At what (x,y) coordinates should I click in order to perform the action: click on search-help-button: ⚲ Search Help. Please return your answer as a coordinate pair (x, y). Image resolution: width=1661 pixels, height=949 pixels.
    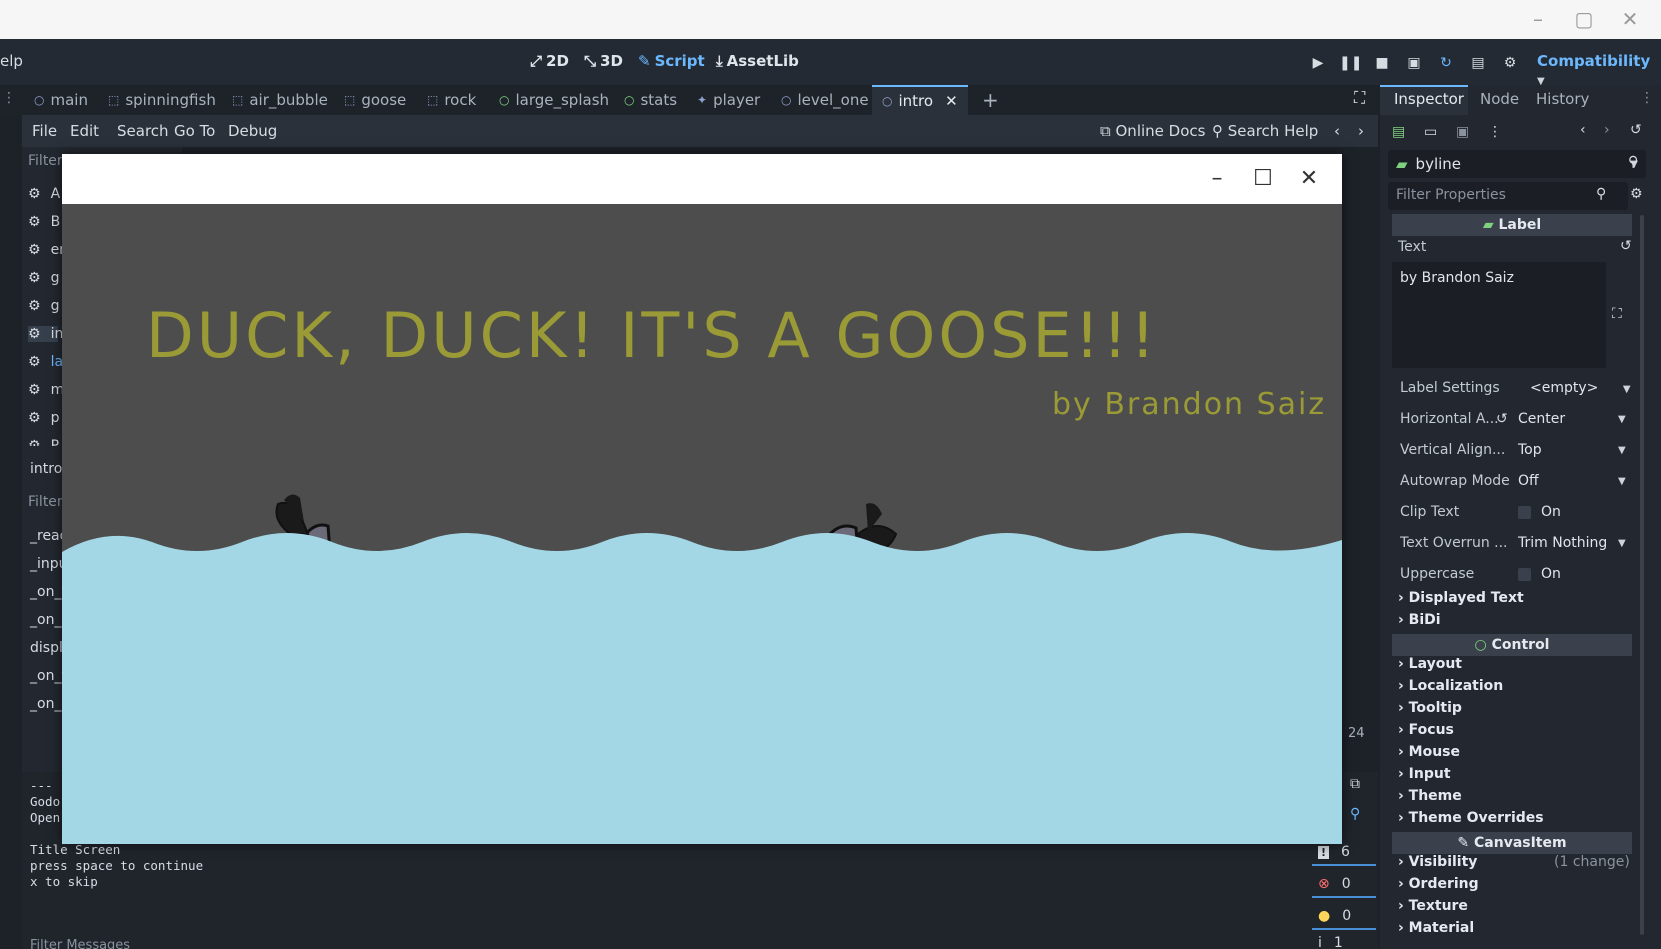
    Looking at the image, I should click on (1265, 131).